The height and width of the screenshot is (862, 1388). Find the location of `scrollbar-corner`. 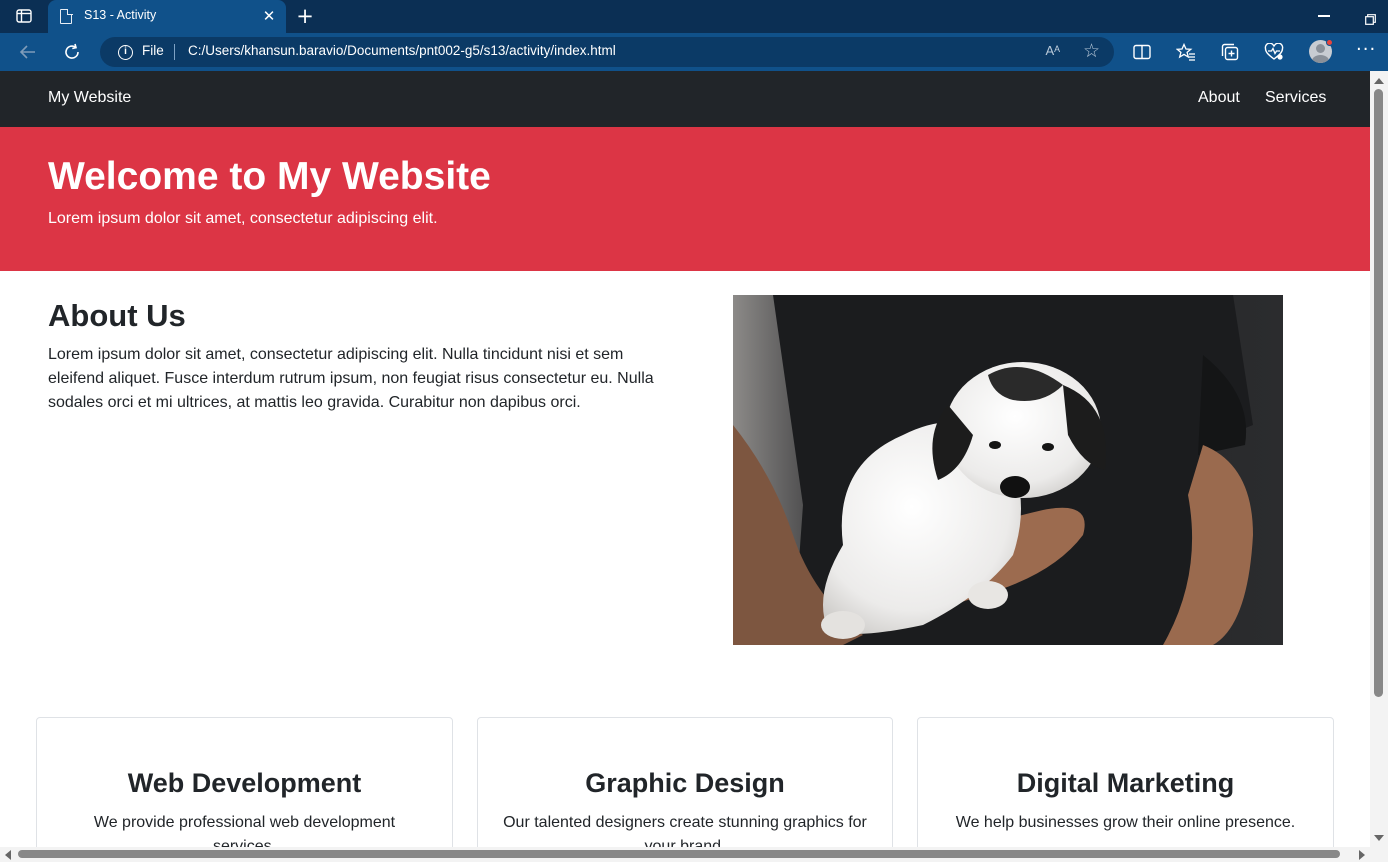

scrollbar-corner is located at coordinates (1379, 854).